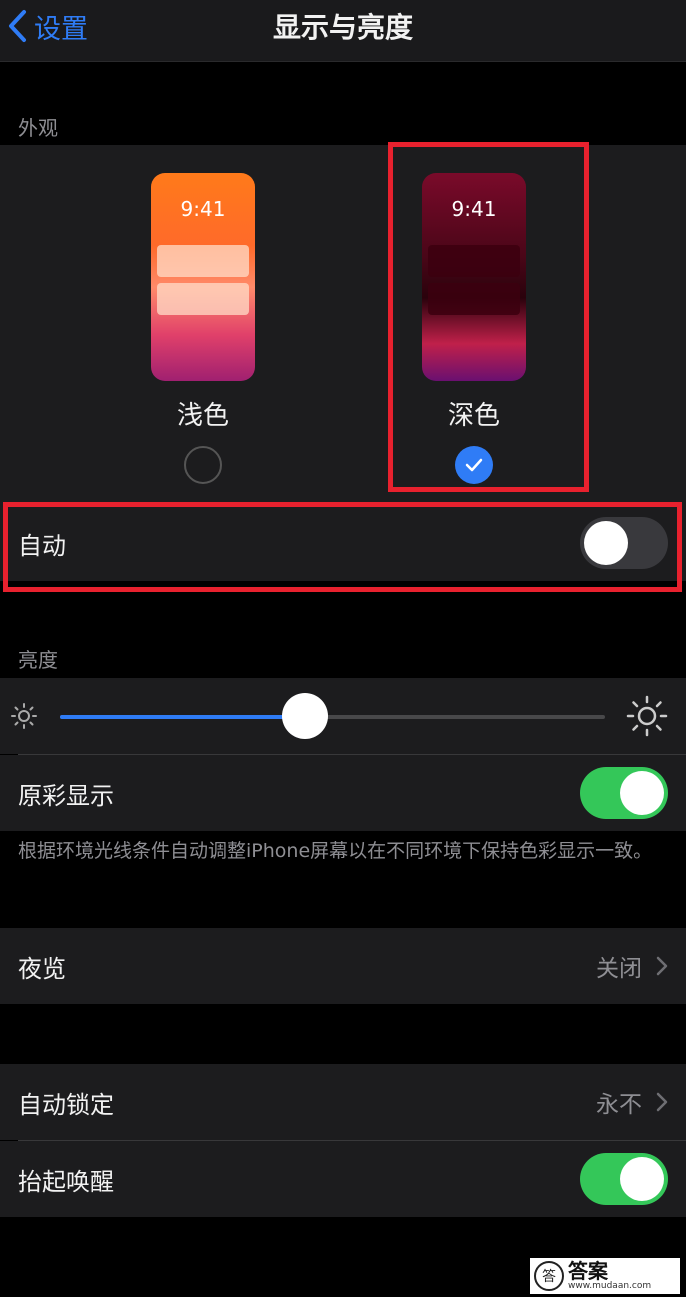  What do you see at coordinates (202, 416) in the screenshot?
I see `light-theme-label: 浅色` at bounding box center [202, 416].